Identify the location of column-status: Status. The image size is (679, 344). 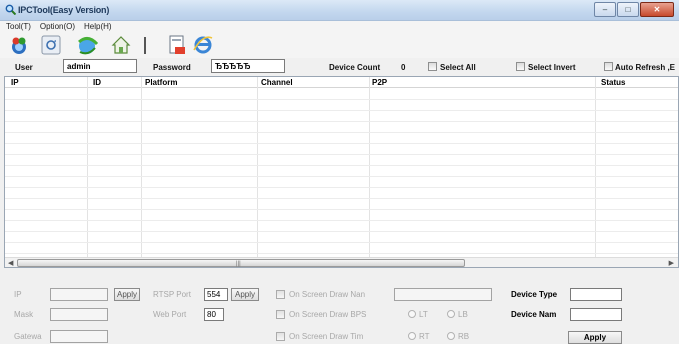
(613, 82).